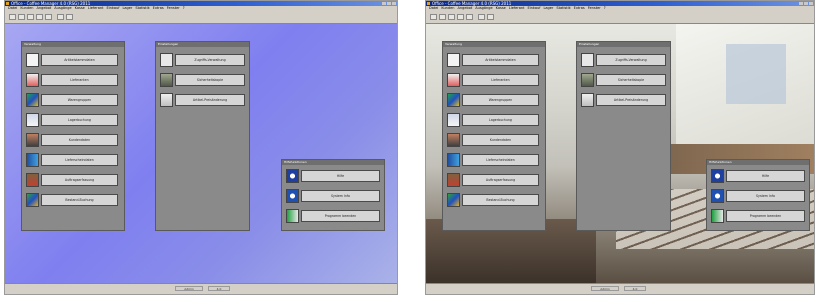 This screenshot has height=295, width=819. What do you see at coordinates (453, 60) in the screenshot?
I see `document-icon` at bounding box center [453, 60].